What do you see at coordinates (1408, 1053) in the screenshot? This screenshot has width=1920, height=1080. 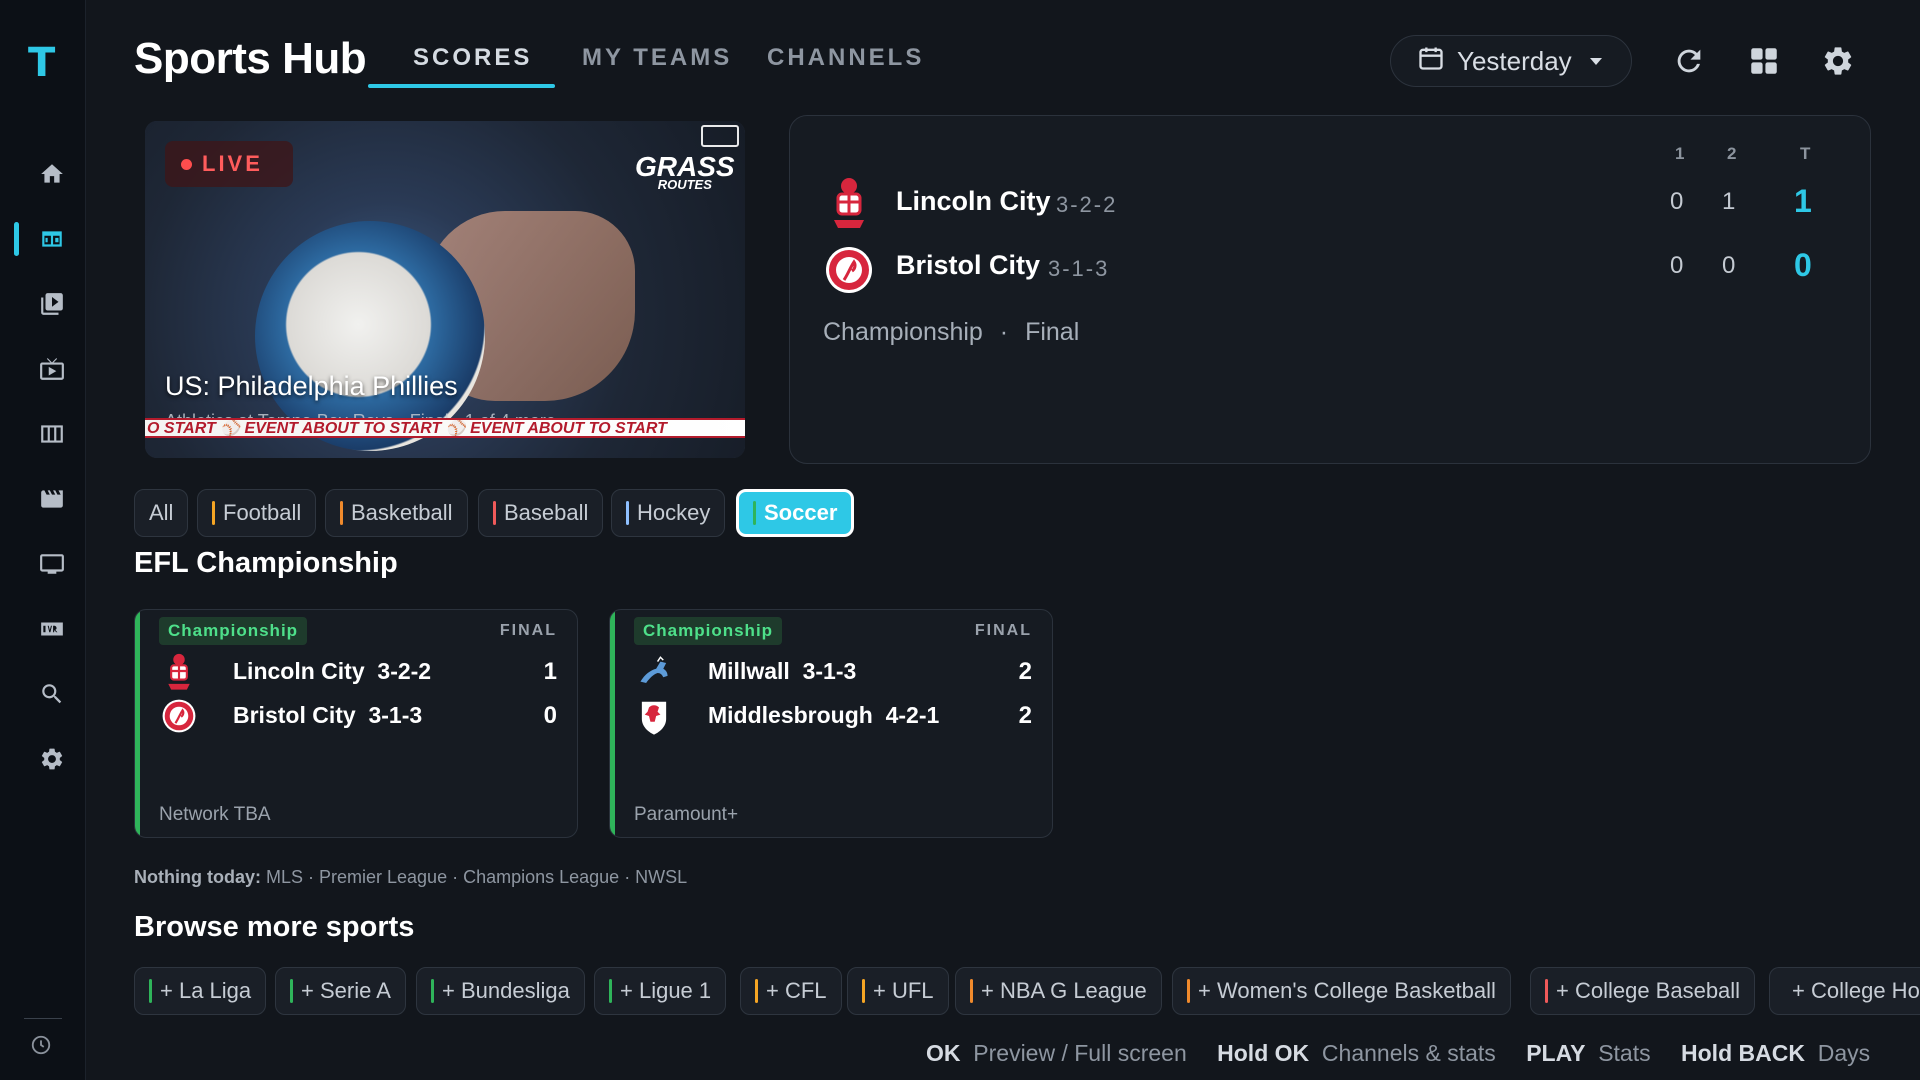 I see `hint-action: Channels & stats` at bounding box center [1408, 1053].